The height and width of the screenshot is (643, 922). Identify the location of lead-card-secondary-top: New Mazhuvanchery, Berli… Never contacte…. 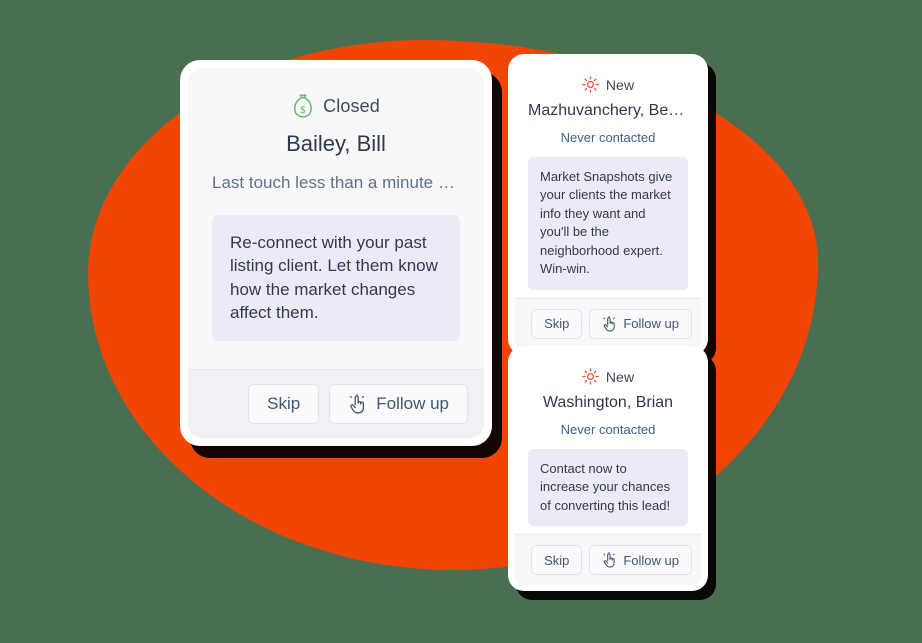
(608, 204).